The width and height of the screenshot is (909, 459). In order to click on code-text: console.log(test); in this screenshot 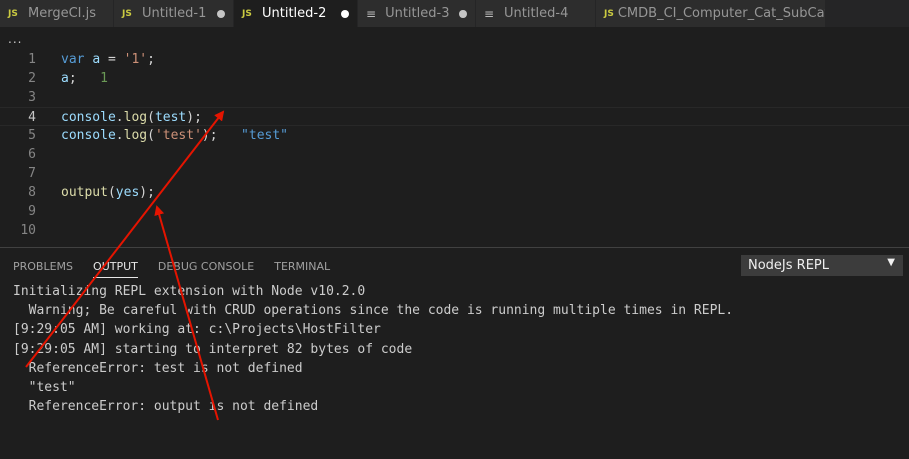, I will do `click(131, 117)`.